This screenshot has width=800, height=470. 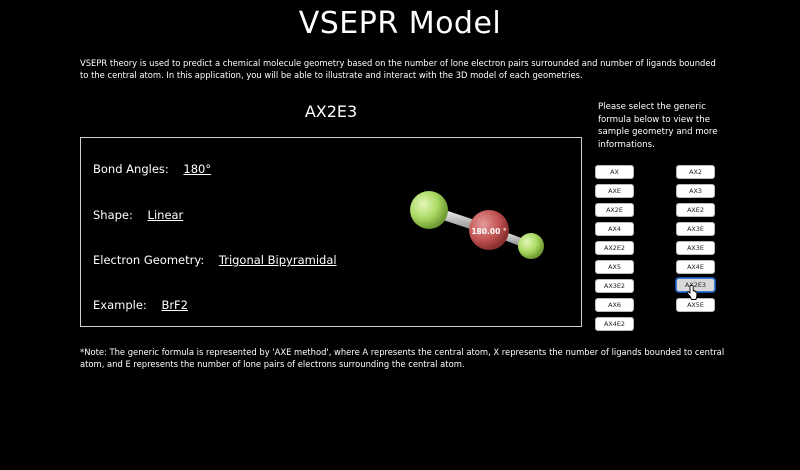 I want to click on electron-geometry-label: Electron Geometry:, so click(x=149, y=260).